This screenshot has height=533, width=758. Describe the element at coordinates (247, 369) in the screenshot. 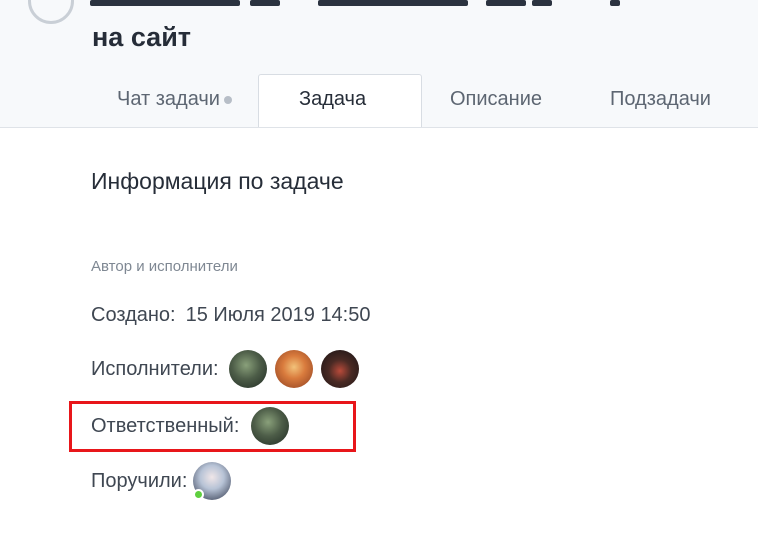

I see `avatar-green-icon` at that location.